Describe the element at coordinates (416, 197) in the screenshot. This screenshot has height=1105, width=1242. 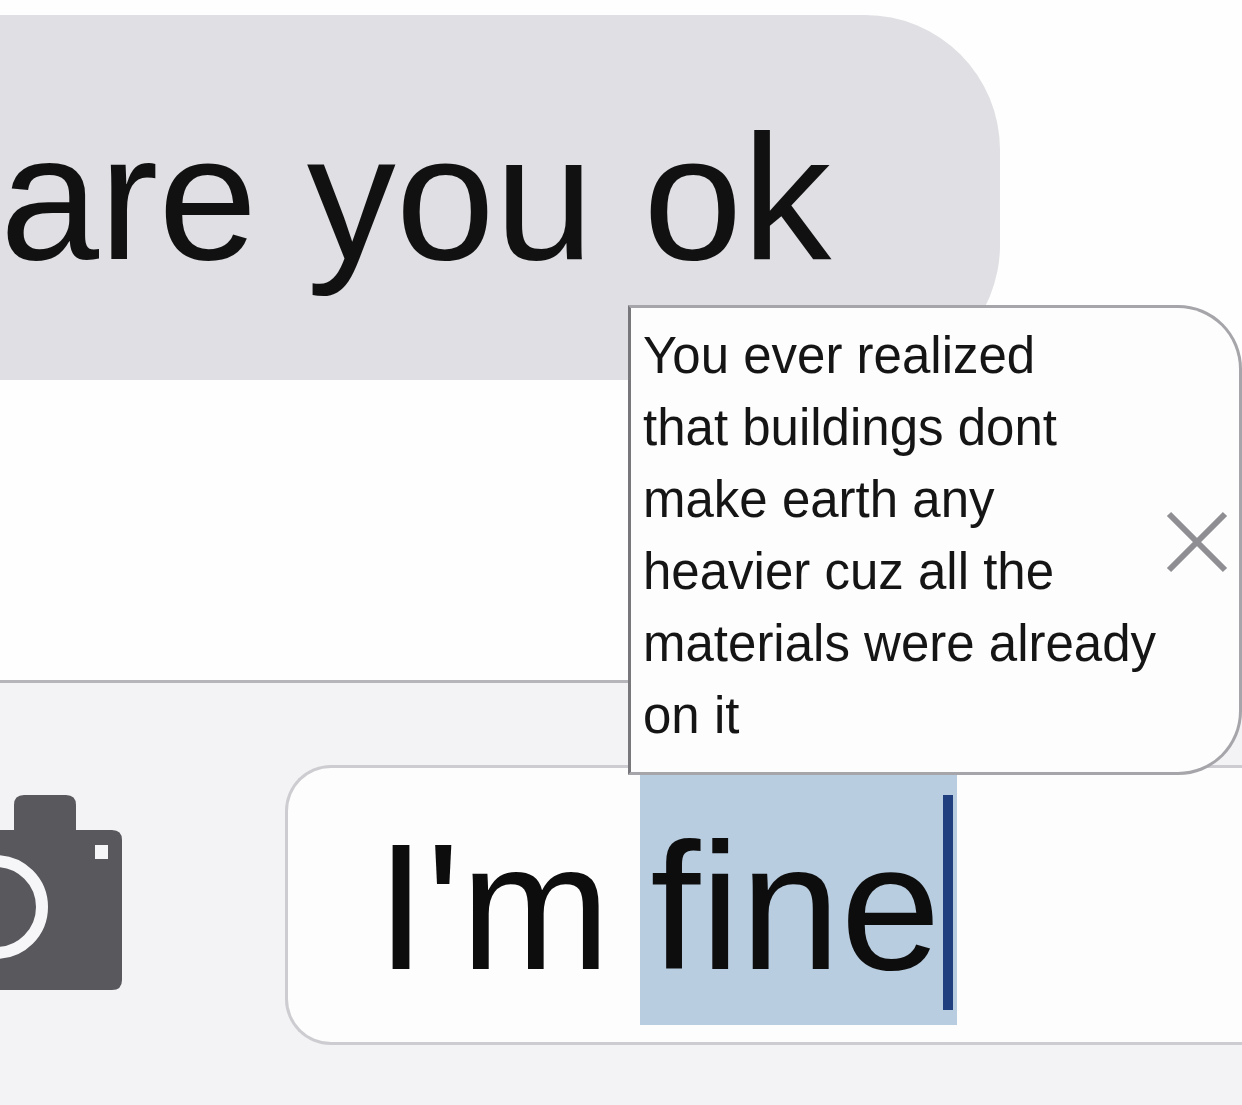
I see `message-text: are you ok` at that location.